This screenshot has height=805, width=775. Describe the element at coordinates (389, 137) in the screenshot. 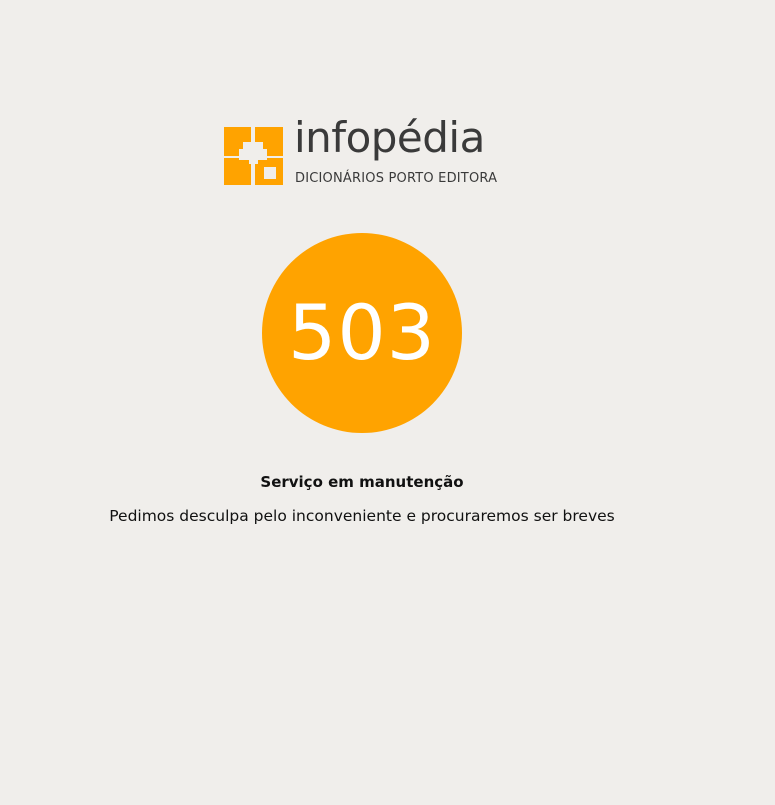

I see `logo-wordmark: infopédia` at that location.